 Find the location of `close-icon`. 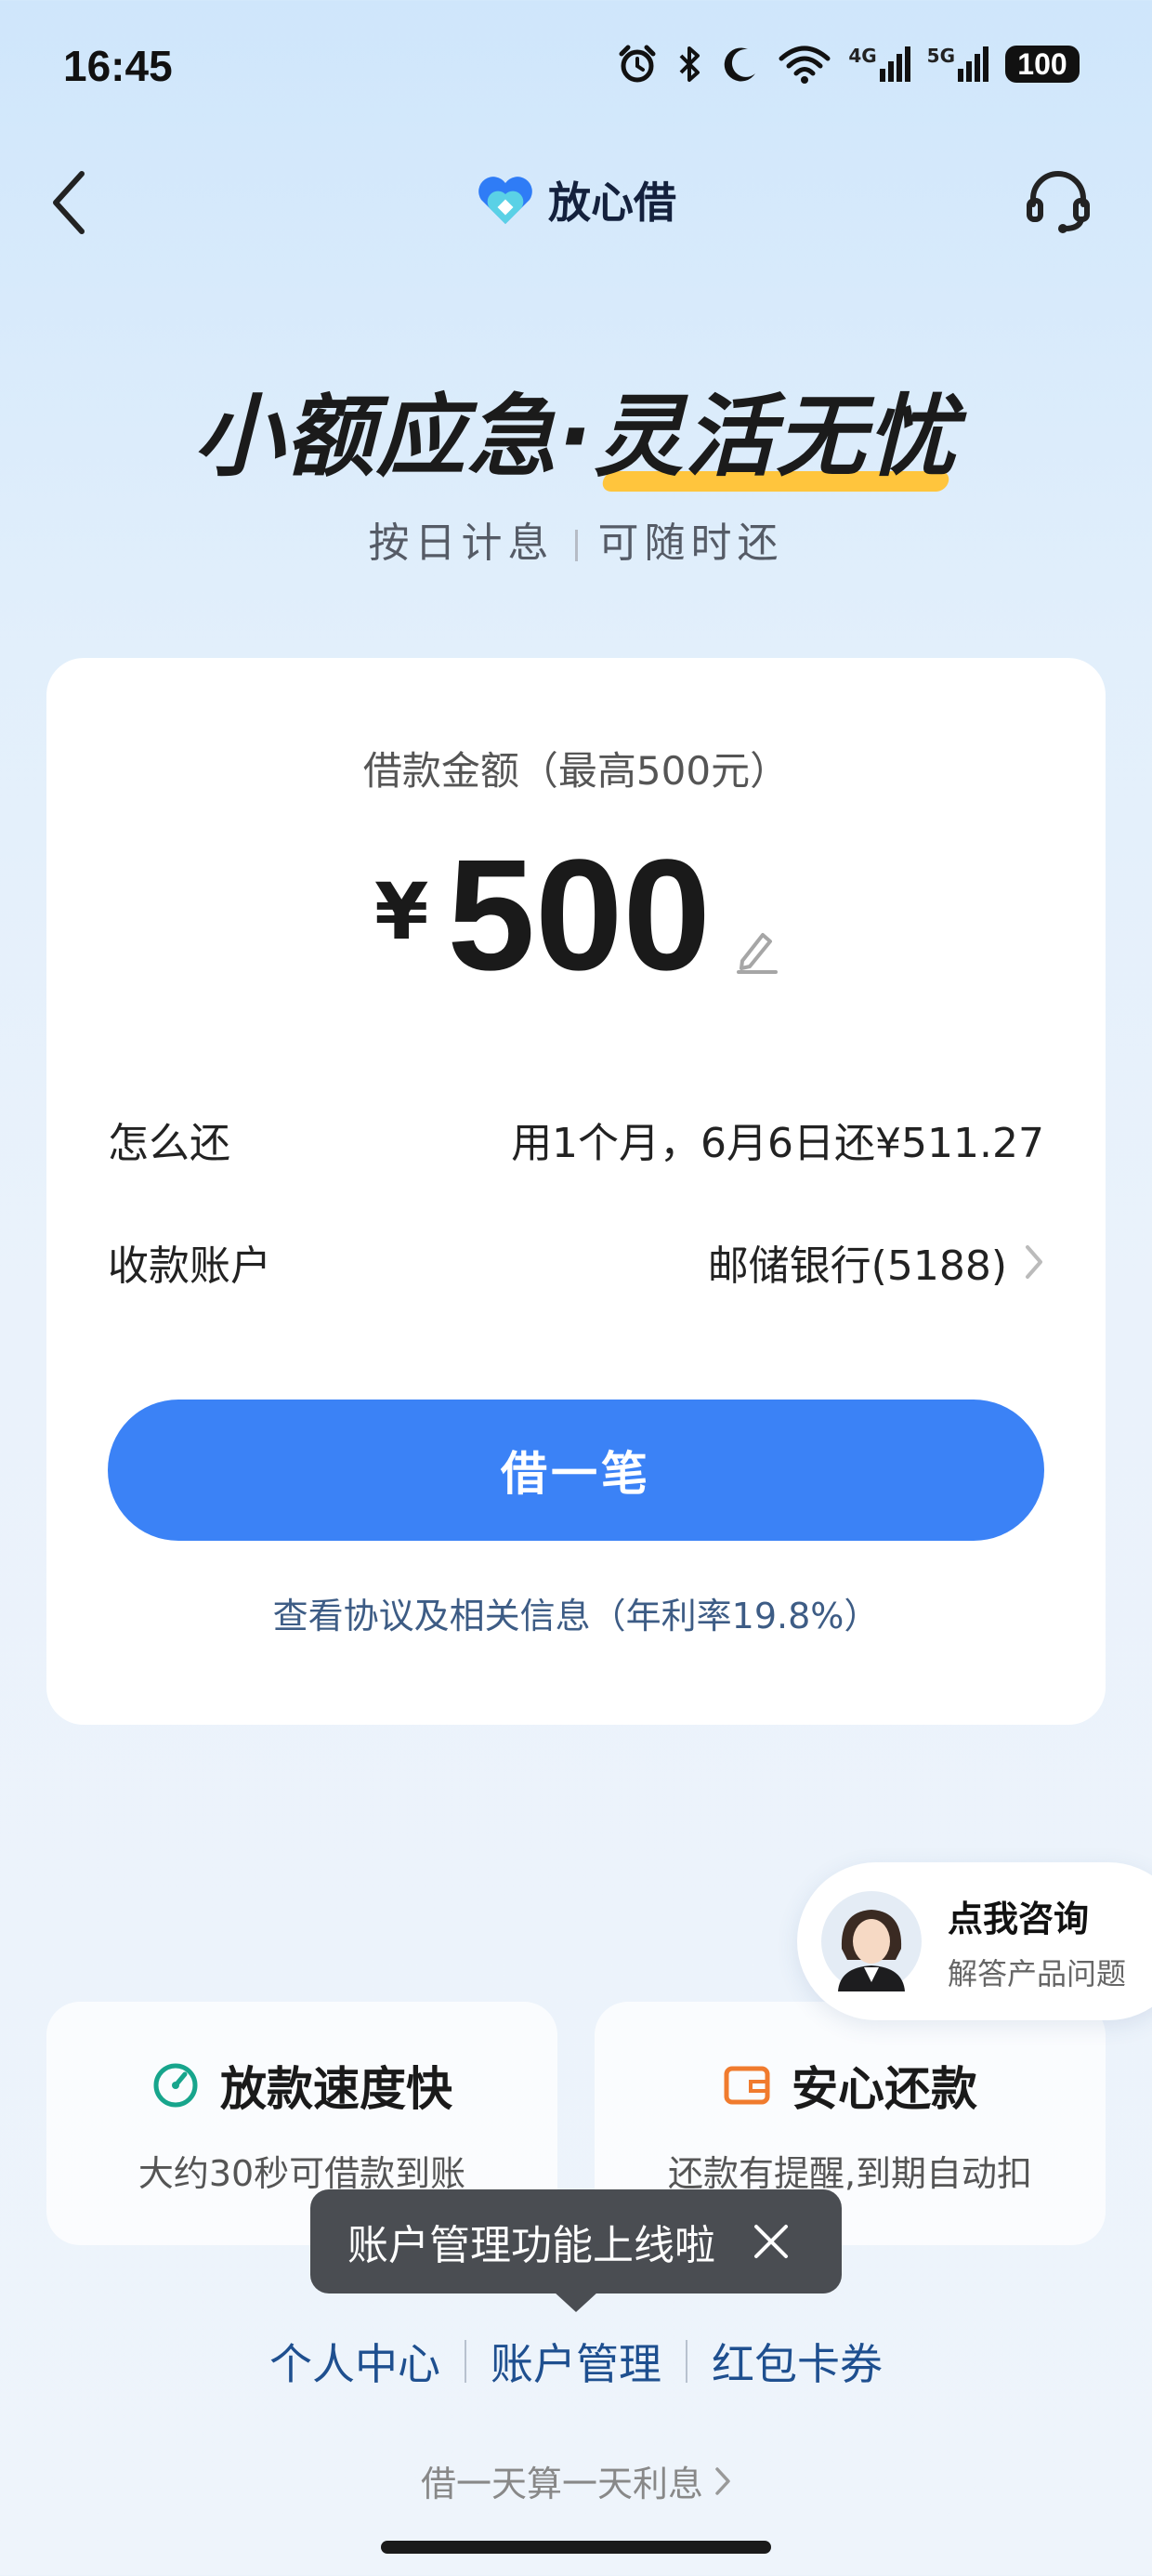

close-icon is located at coordinates (771, 2241).